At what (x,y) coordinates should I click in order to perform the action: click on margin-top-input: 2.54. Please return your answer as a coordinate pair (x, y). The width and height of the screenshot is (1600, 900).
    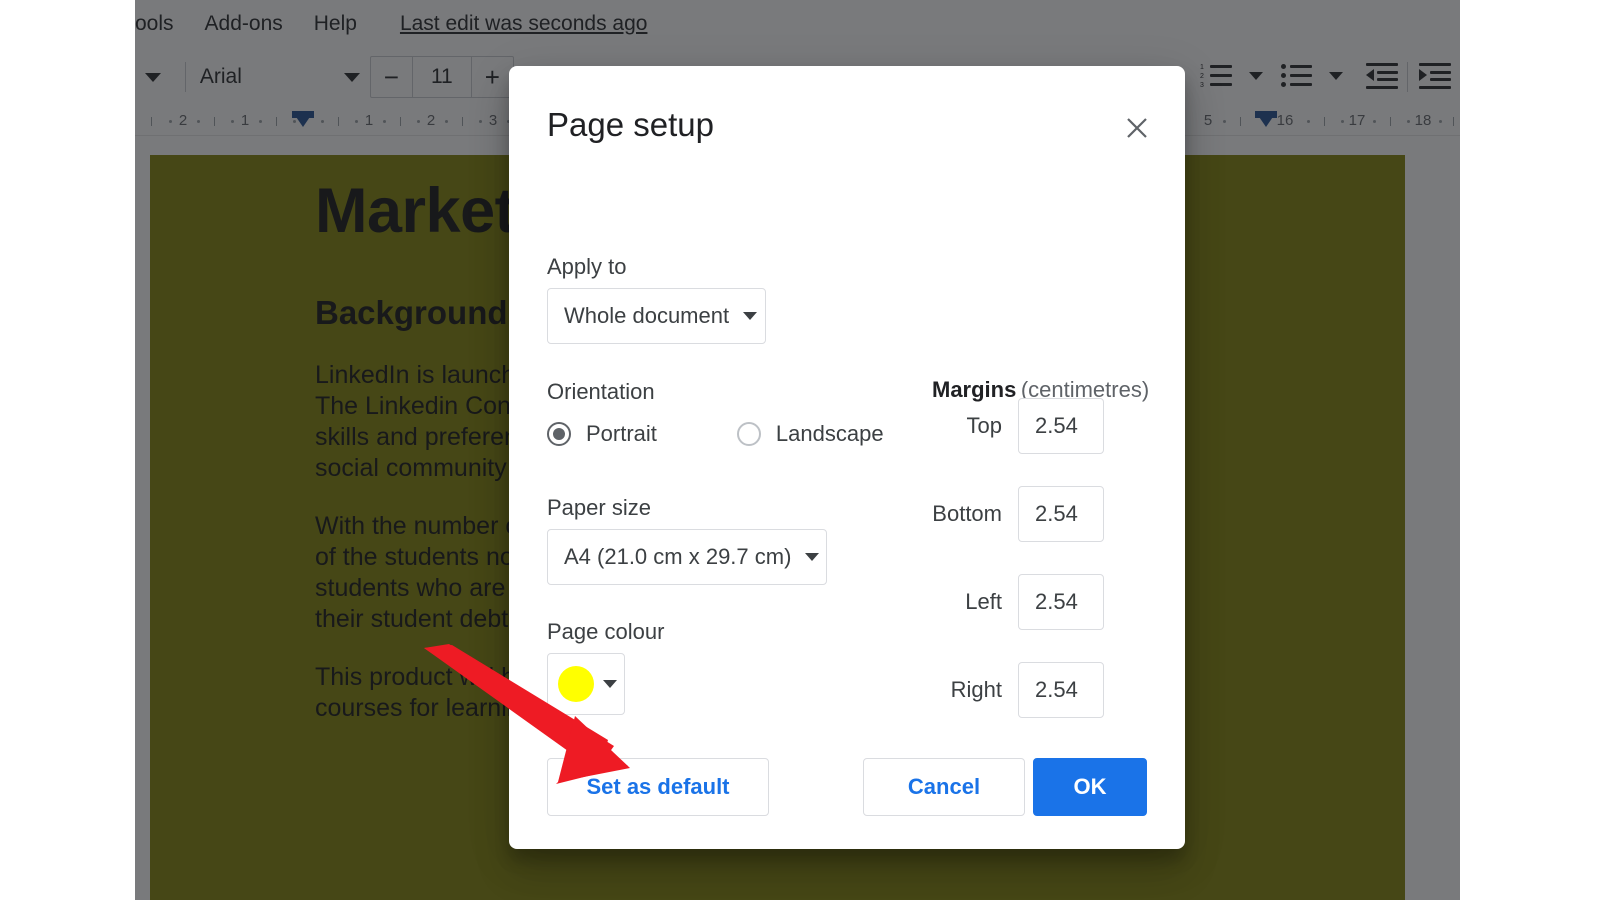
    Looking at the image, I should click on (1061, 426).